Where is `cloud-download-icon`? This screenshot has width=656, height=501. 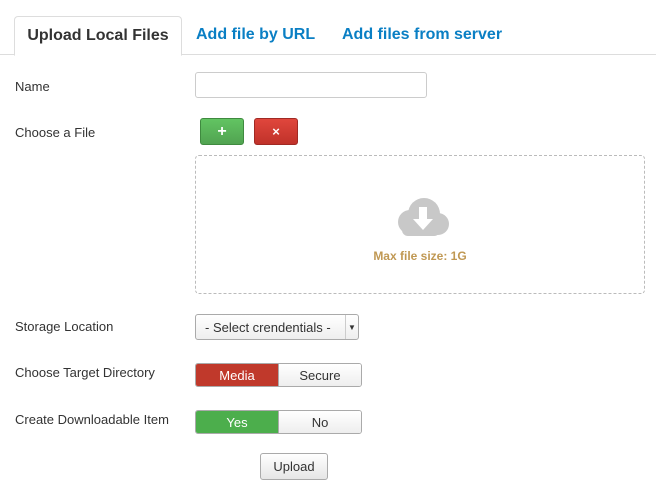 cloud-download-icon is located at coordinates (423, 217).